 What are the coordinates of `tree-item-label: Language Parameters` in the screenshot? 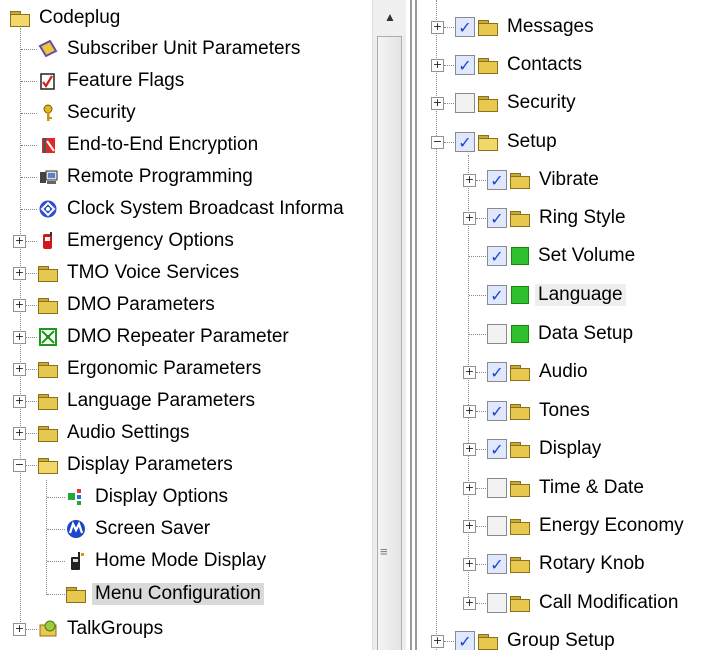 It's located at (161, 400).